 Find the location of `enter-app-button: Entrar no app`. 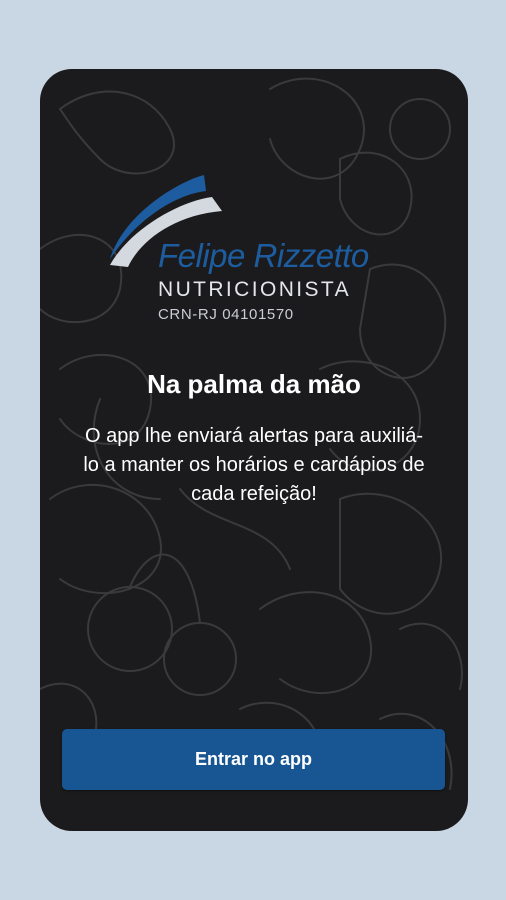

enter-app-button: Entrar no app is located at coordinates (253, 759).